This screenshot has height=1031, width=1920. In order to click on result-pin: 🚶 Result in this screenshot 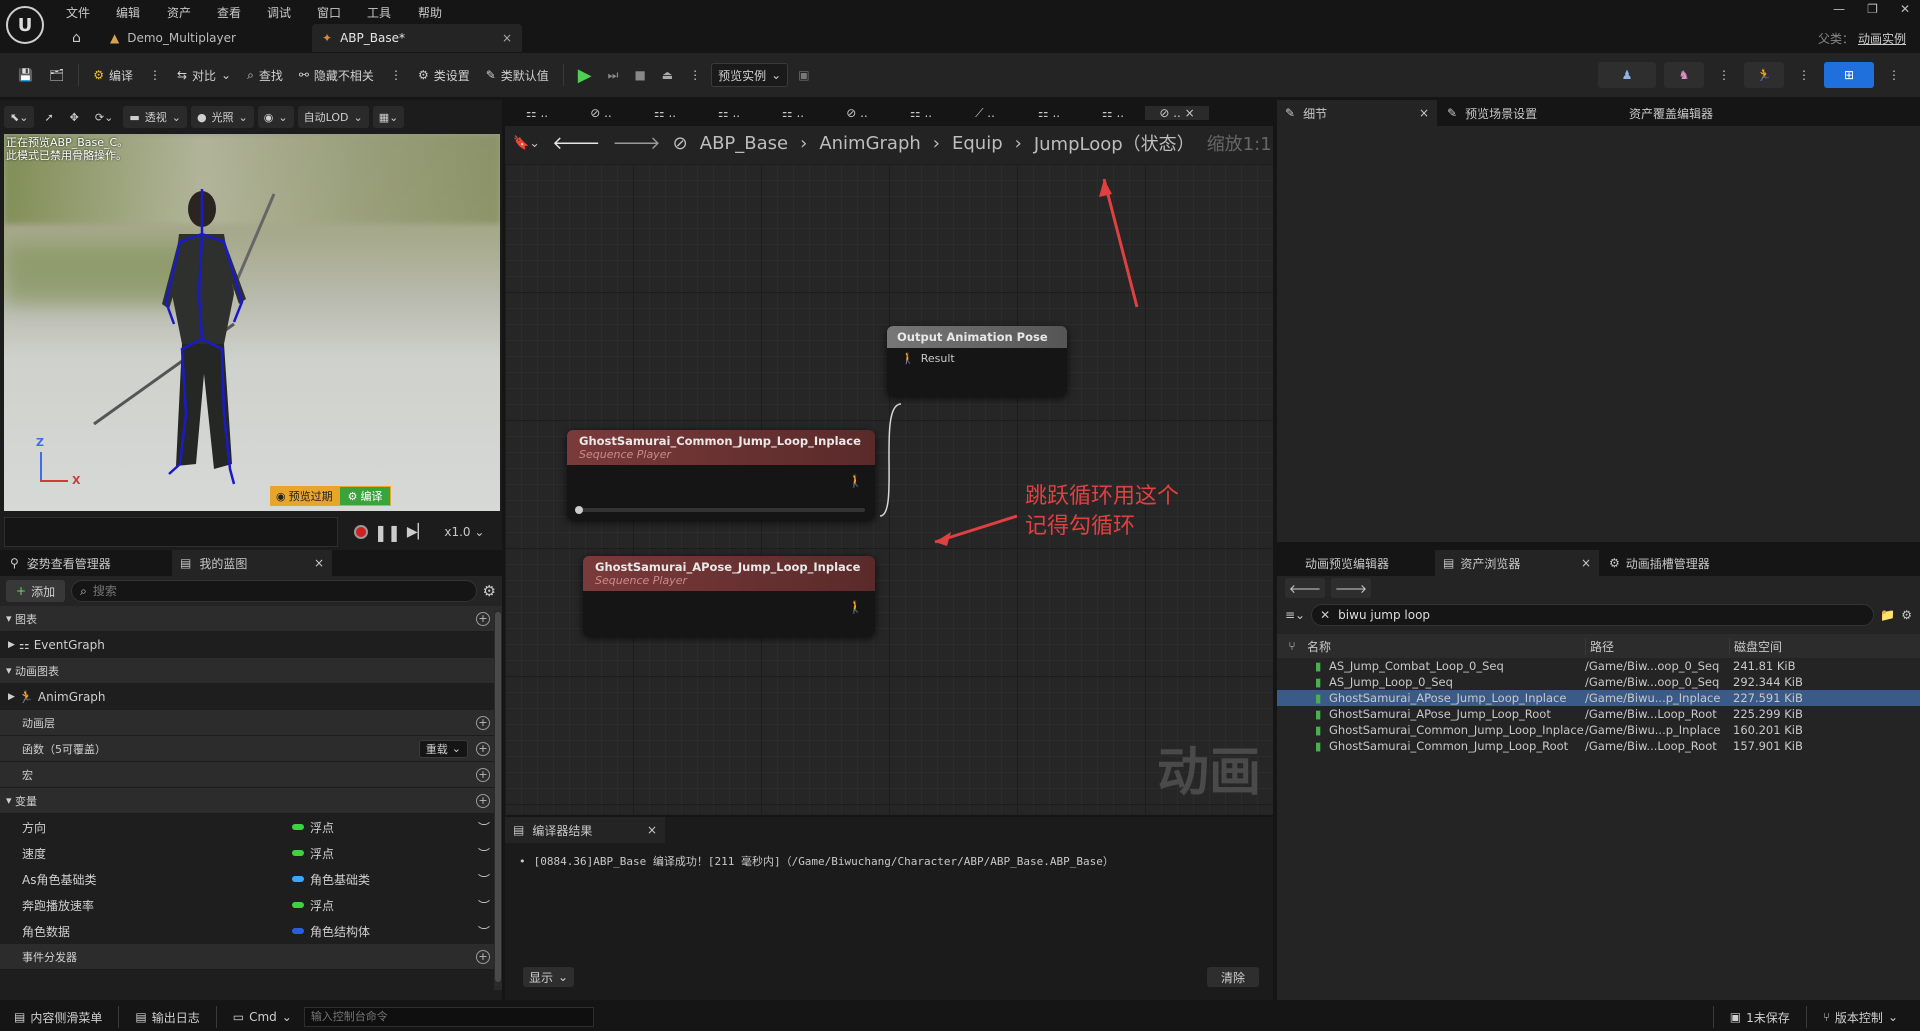, I will do `click(977, 358)`.